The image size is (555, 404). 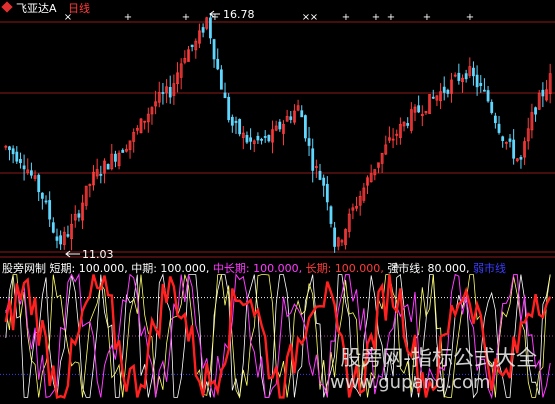 What do you see at coordinates (438, 358) in the screenshot?
I see `watermark-text: 股旁网-指标公式大全` at bounding box center [438, 358].